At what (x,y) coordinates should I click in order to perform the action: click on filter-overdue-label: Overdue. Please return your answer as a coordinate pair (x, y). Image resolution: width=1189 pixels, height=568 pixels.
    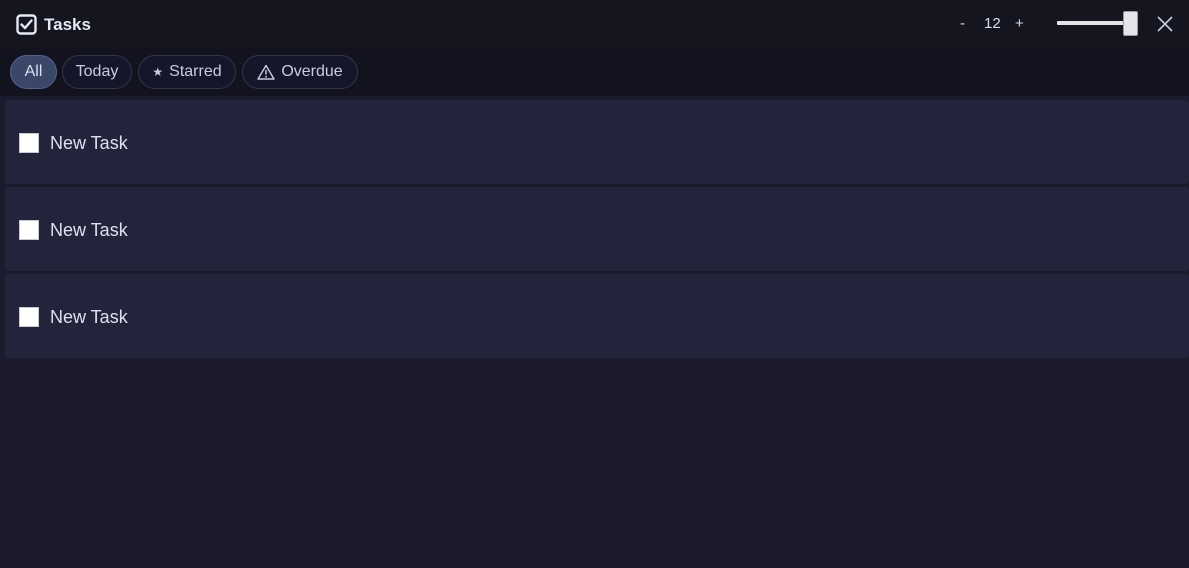
    Looking at the image, I should click on (312, 71).